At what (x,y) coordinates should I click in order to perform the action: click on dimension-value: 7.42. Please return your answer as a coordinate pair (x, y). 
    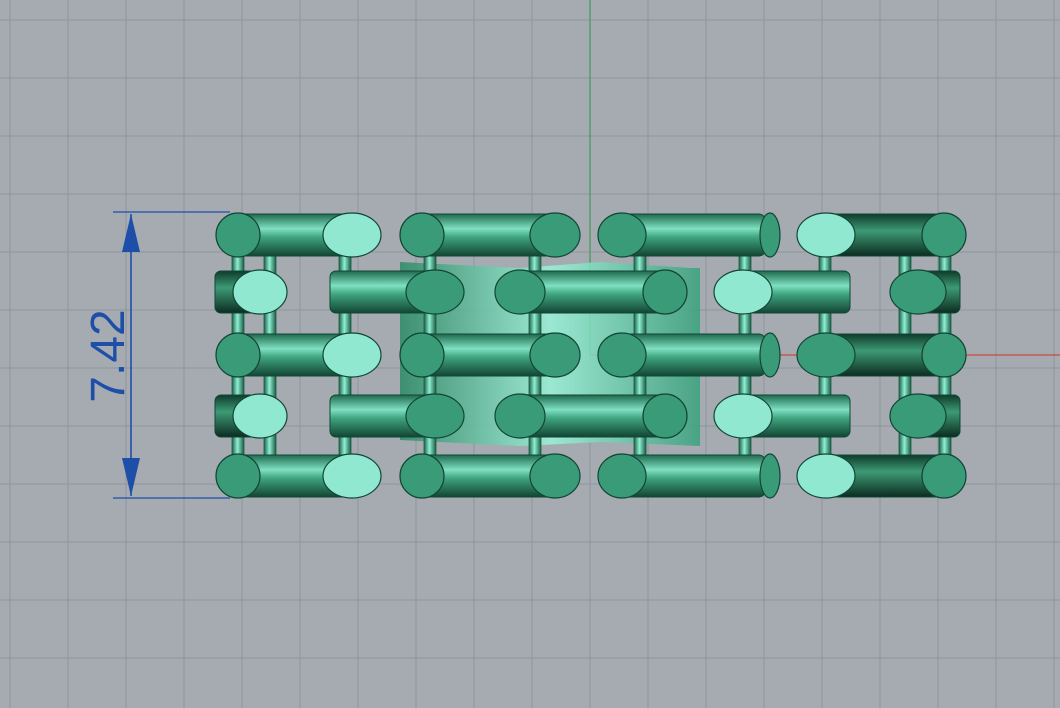
    Looking at the image, I should click on (108, 355).